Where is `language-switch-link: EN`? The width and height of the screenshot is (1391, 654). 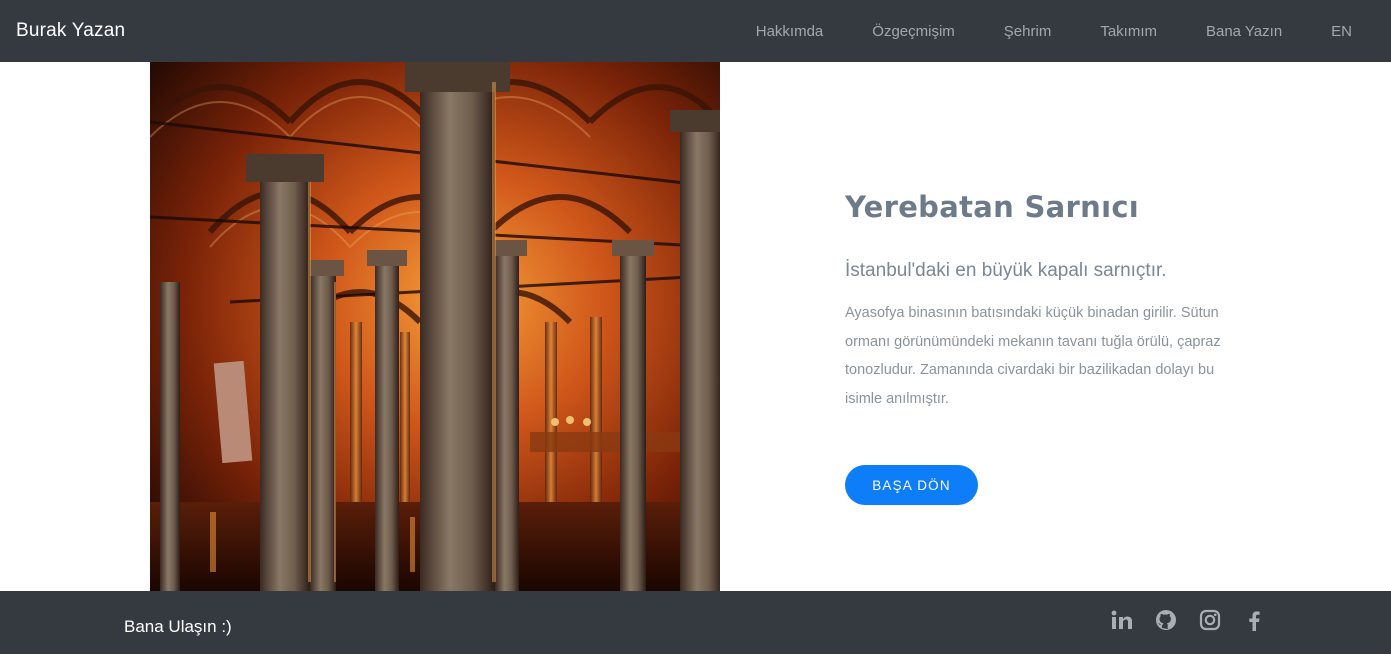
language-switch-link: EN is located at coordinates (1341, 31).